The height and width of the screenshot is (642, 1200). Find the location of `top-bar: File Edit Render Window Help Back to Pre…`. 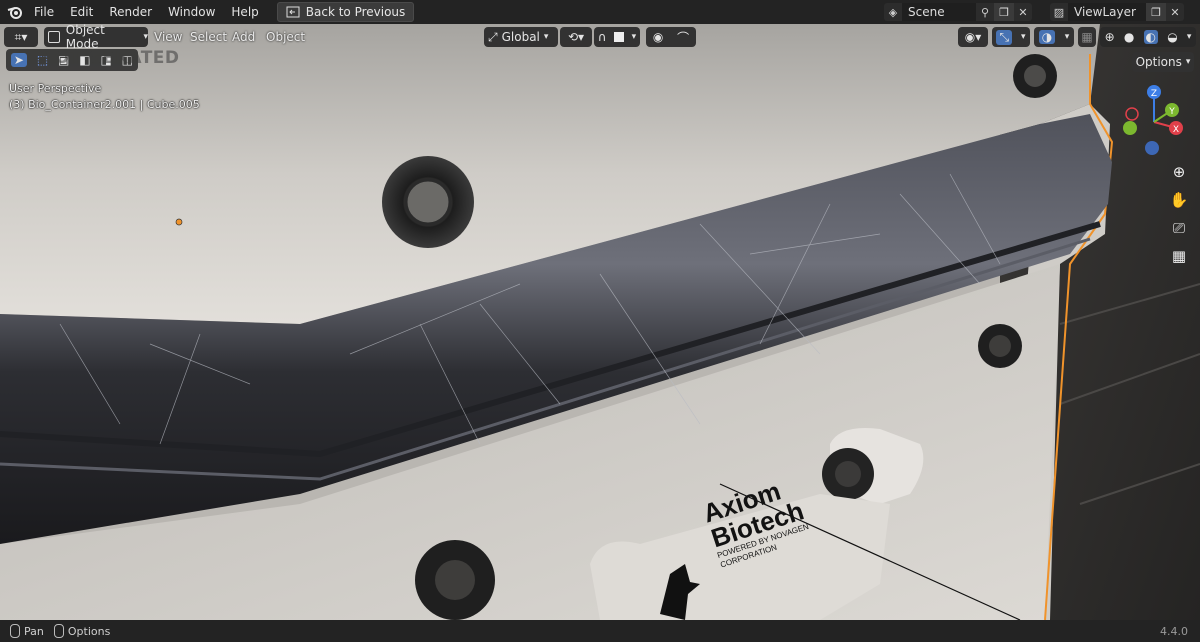

top-bar: File Edit Render Window Help Back to Pre… is located at coordinates (600, 12).